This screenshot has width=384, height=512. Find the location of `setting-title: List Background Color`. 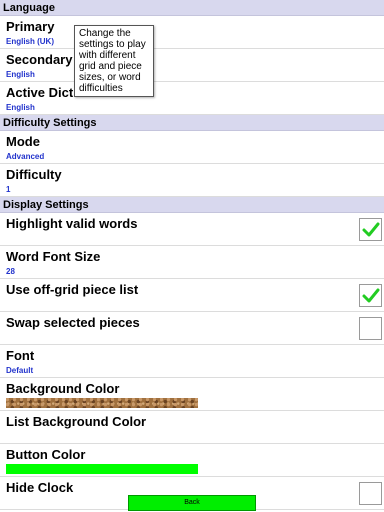

setting-title: List Background Color is located at coordinates (76, 421).